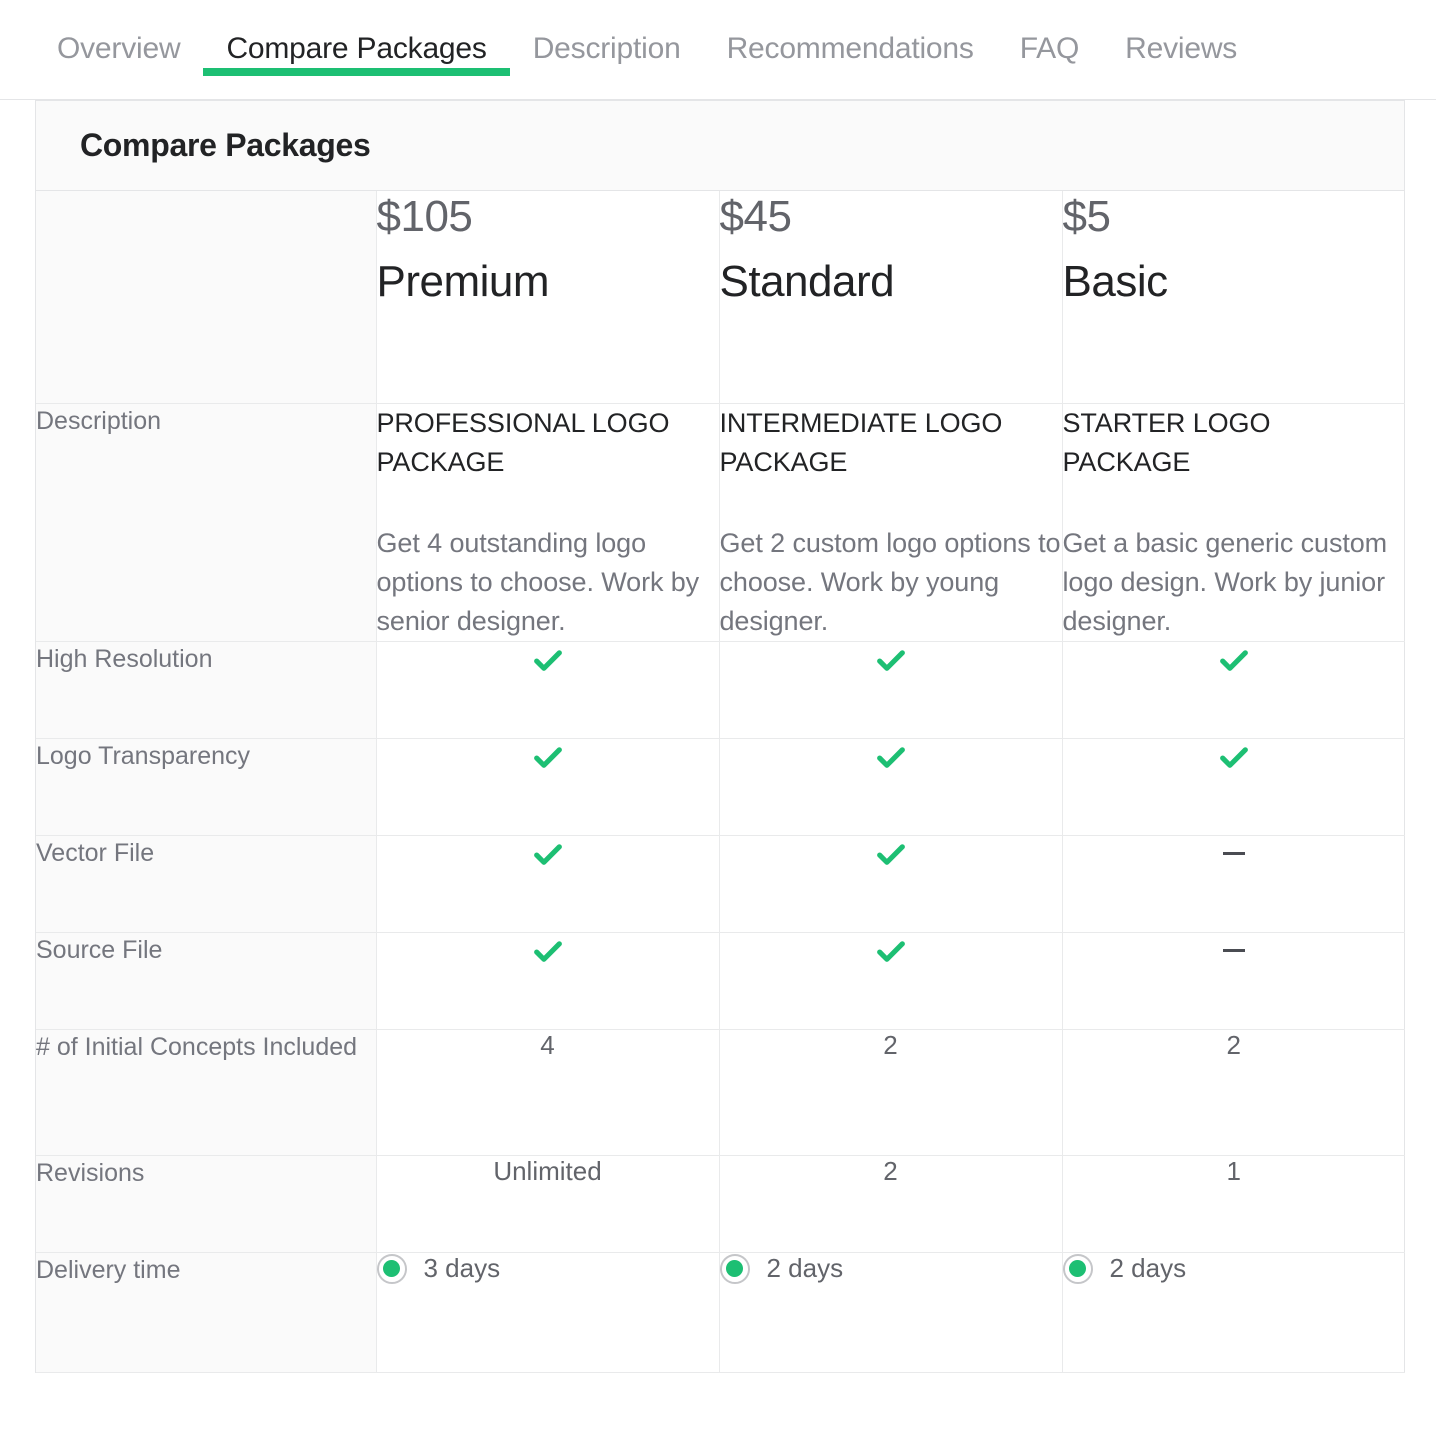 The height and width of the screenshot is (1430, 1436). What do you see at coordinates (356, 72) in the screenshot?
I see `active-tab-underline` at bounding box center [356, 72].